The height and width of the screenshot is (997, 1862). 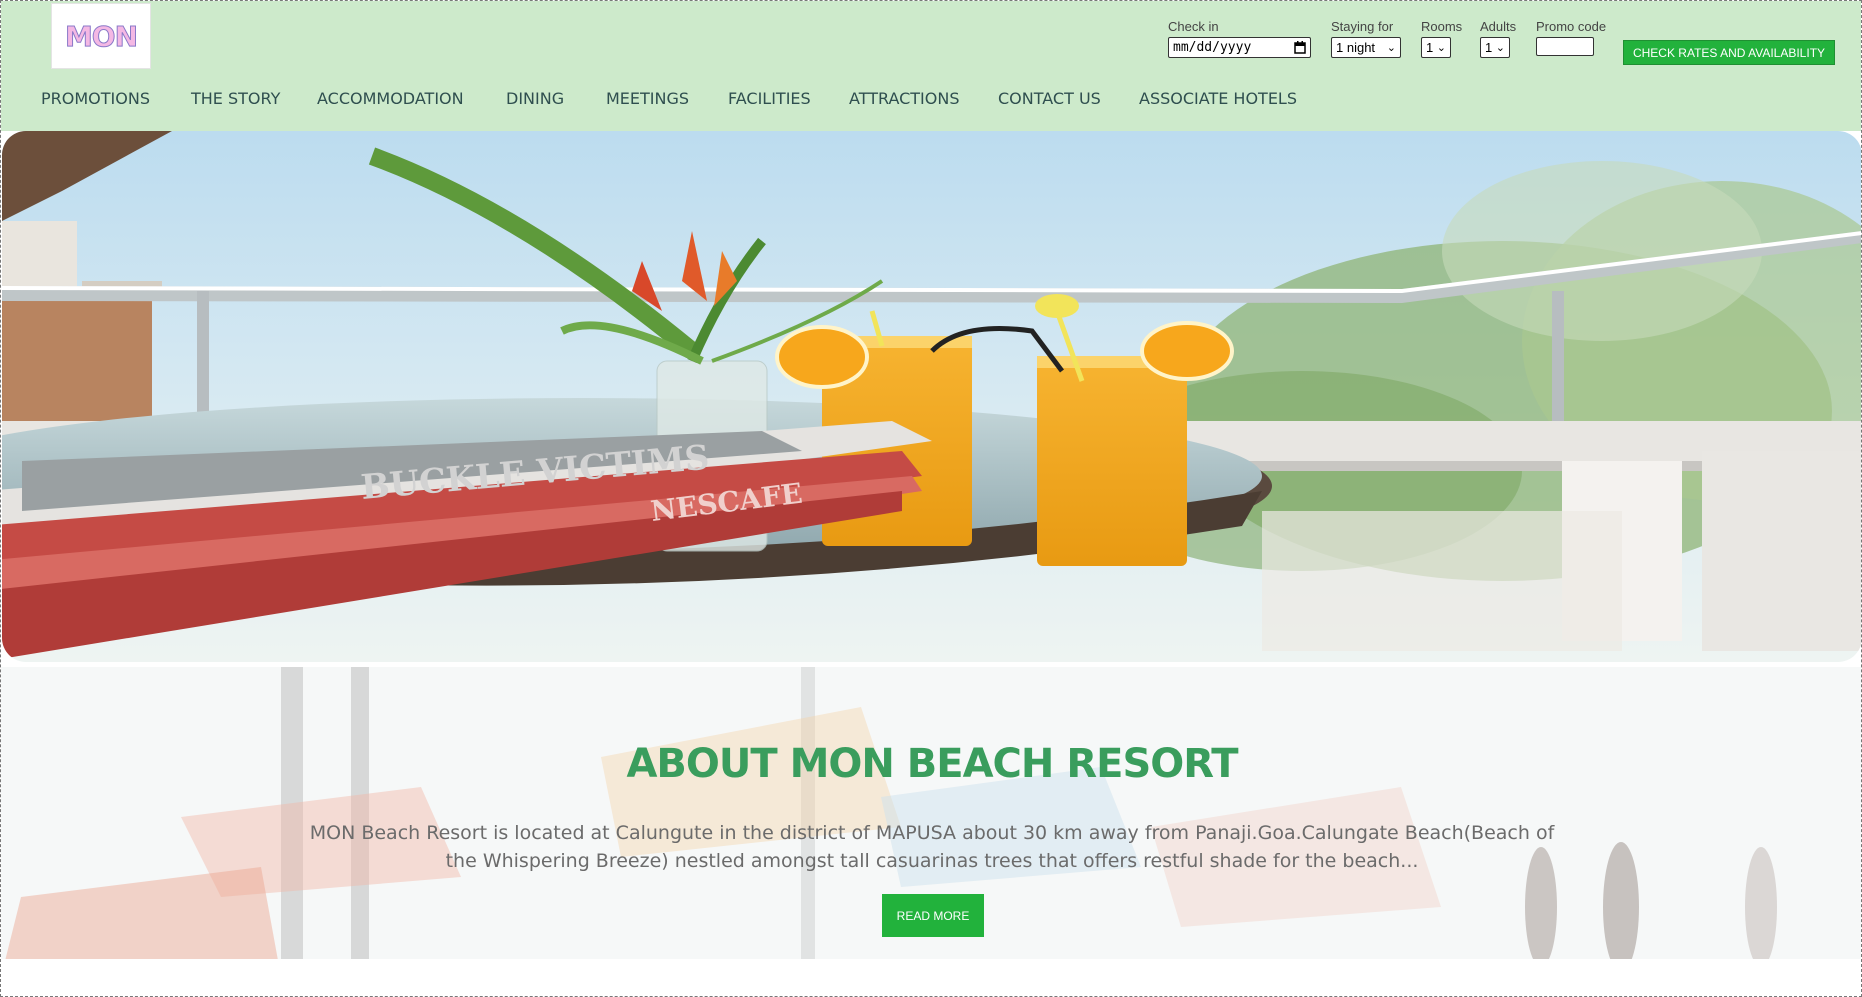 I want to click on checkin-date-input: mm/dd/yyyy, so click(x=1239, y=47).